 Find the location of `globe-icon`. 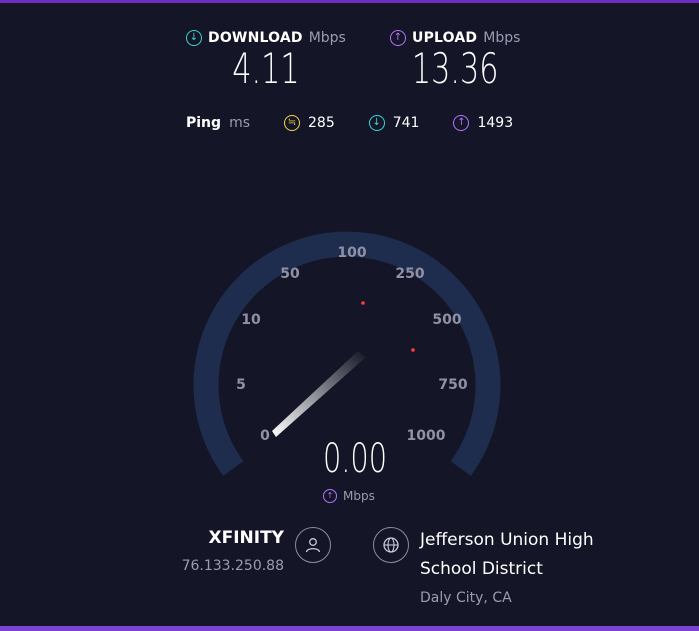

globe-icon is located at coordinates (391, 545).